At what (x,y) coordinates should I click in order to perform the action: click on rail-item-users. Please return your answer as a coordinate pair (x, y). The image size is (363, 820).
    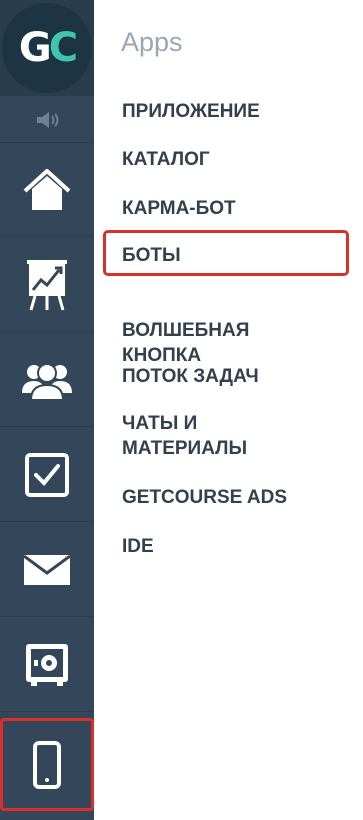
    Looking at the image, I should click on (47, 380).